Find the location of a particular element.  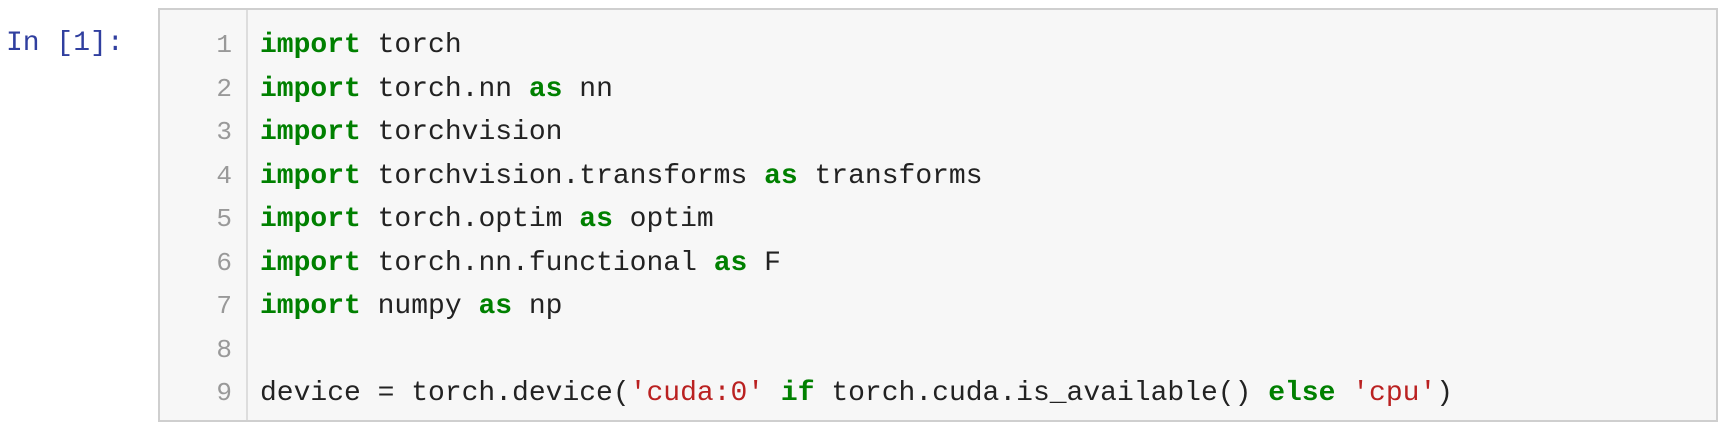

code-line: import torch.nn.functional as F is located at coordinates (856, 264).